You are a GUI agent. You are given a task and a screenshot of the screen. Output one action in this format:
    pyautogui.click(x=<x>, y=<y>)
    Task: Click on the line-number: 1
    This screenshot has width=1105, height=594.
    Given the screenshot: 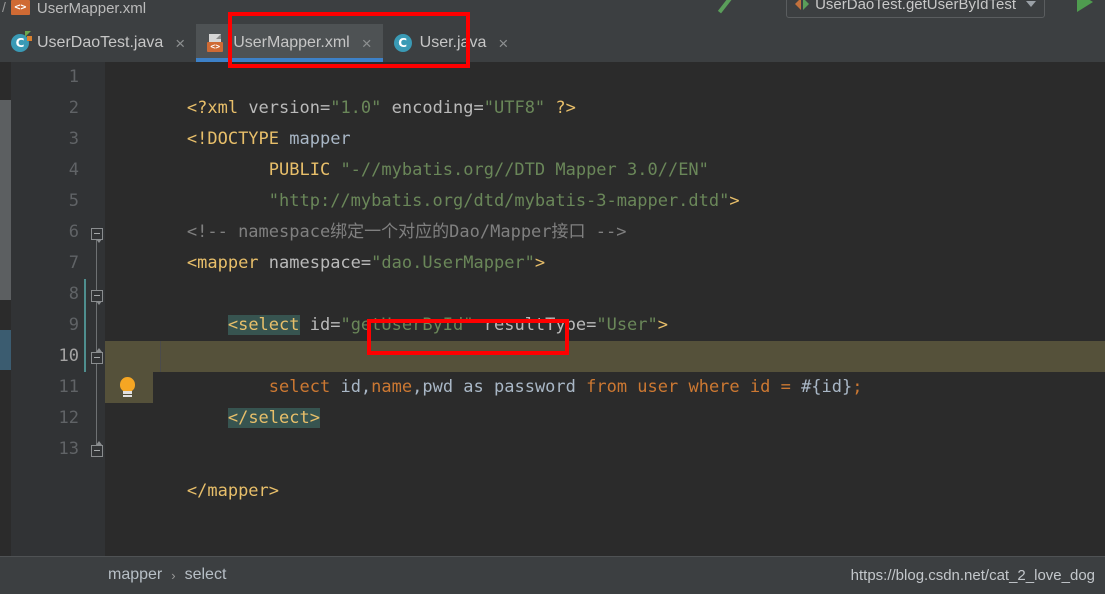 What is the action you would take?
    pyautogui.click(x=73, y=77)
    